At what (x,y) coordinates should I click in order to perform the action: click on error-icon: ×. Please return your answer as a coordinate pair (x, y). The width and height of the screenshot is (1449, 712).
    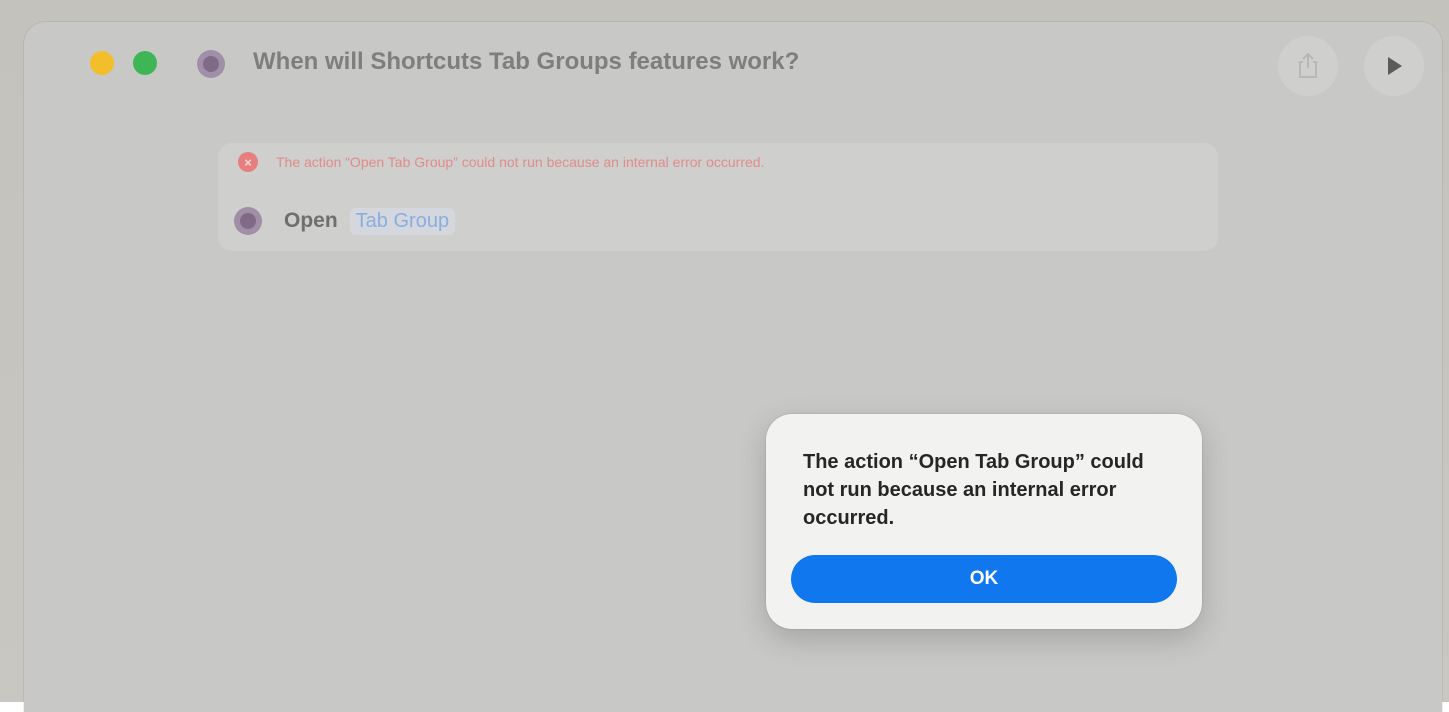
    Looking at the image, I should click on (248, 162).